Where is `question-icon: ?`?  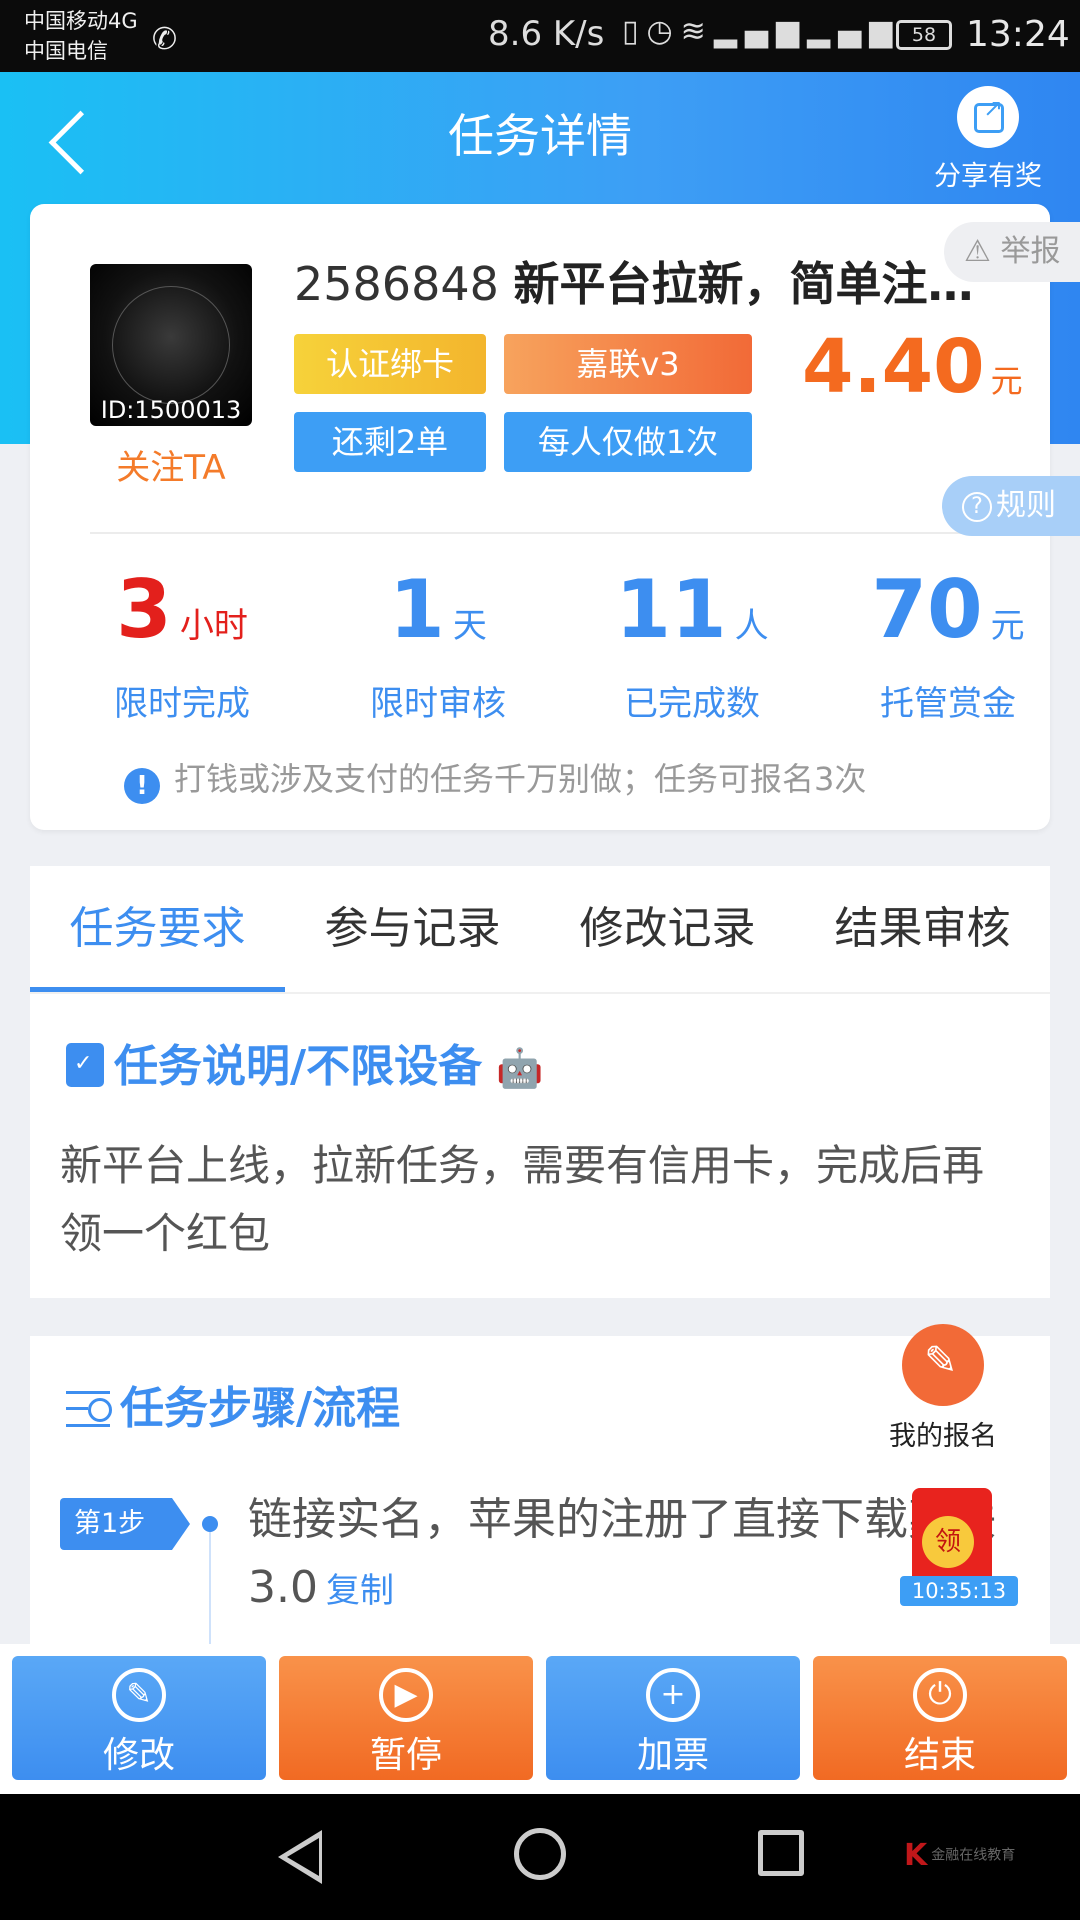 question-icon: ? is located at coordinates (977, 506).